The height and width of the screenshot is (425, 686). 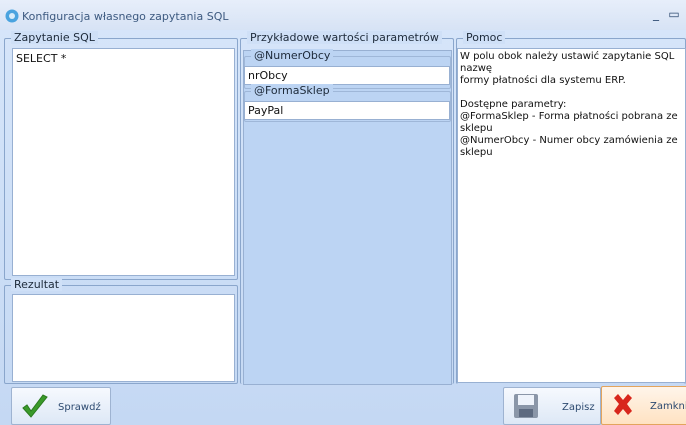 I want to click on title-bar: Konfiguracja własnego zapytania SQL _ ▭, so click(x=343, y=15).